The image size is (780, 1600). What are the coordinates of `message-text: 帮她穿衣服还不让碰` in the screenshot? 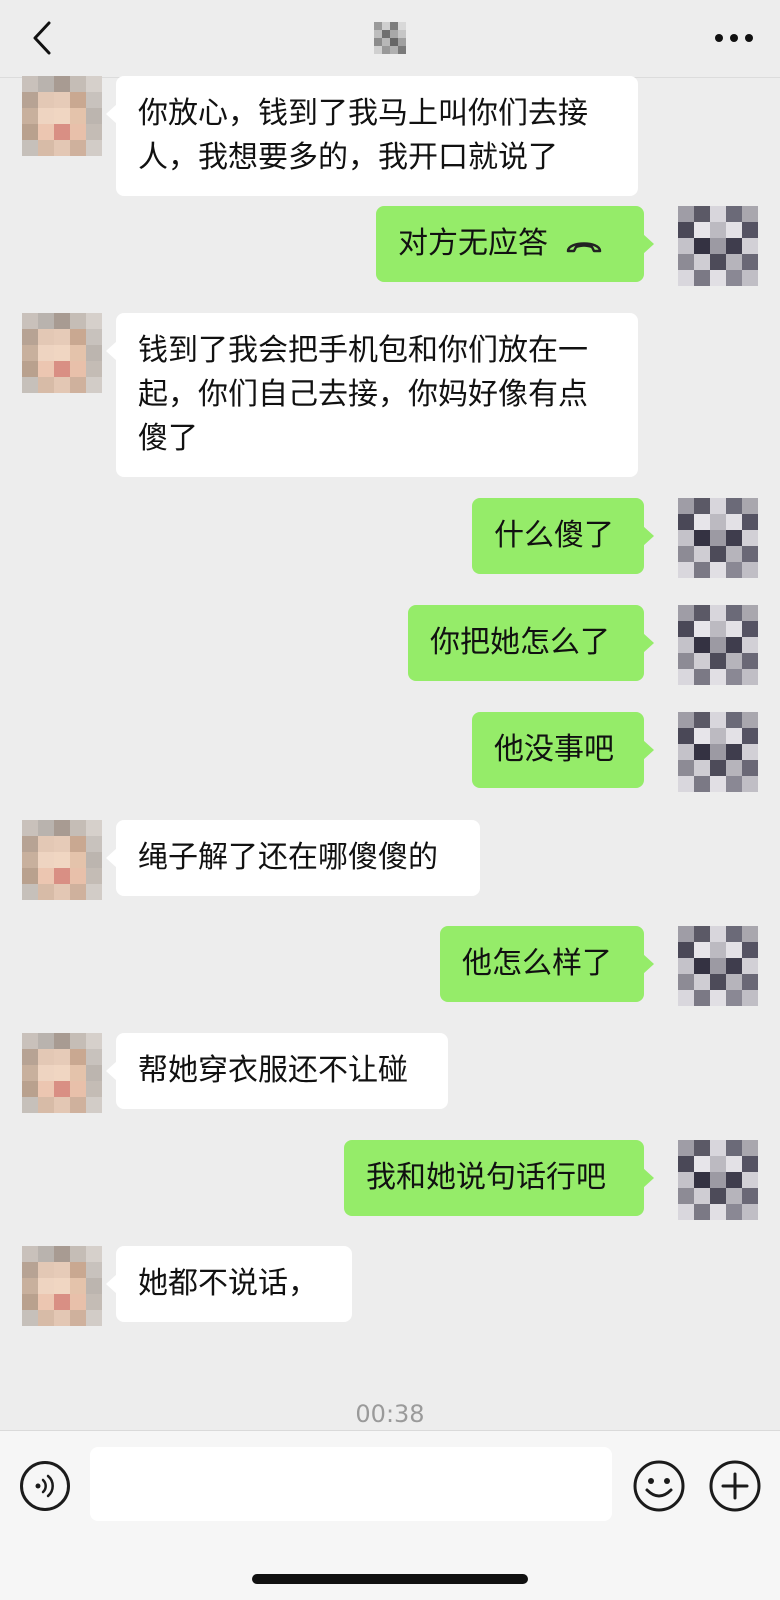 It's located at (273, 1070).